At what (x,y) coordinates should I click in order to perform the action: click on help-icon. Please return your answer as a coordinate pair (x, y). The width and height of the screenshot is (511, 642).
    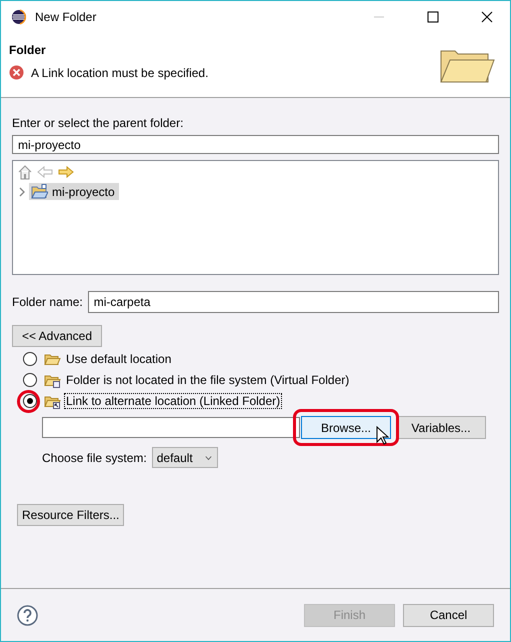
    Looking at the image, I should click on (27, 615).